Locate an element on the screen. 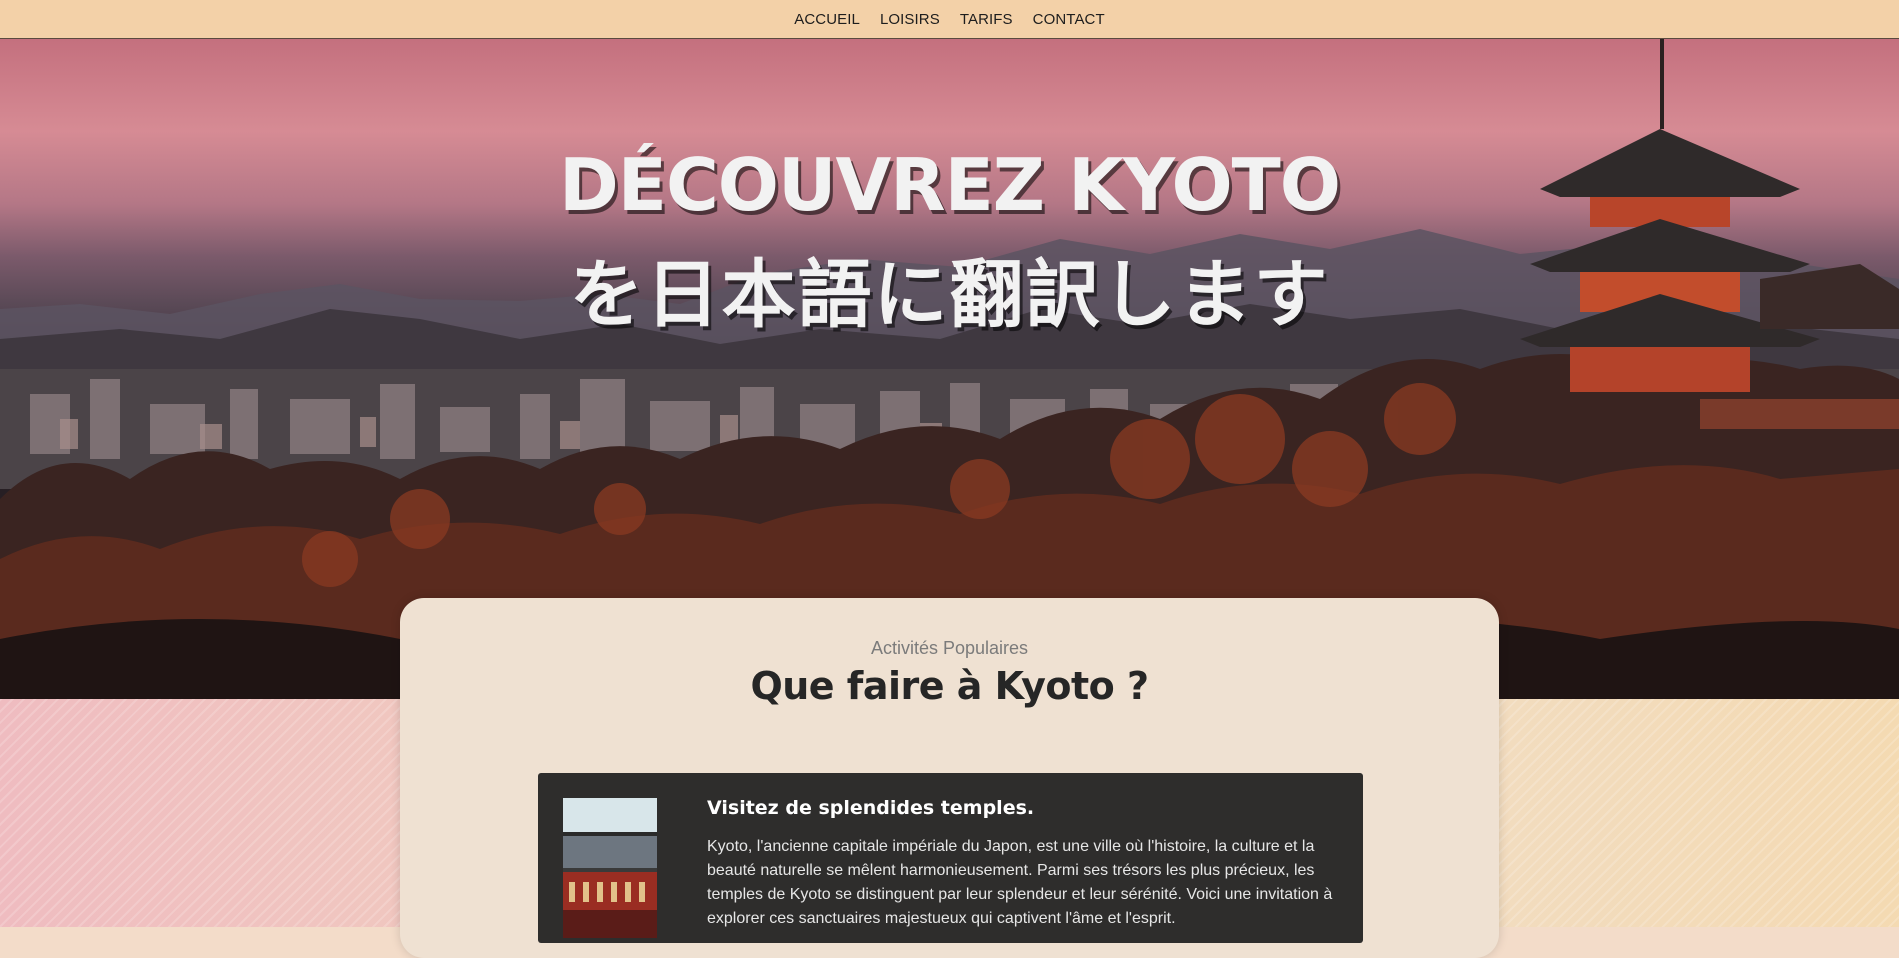 The height and width of the screenshot is (958, 1899). hero-title-line-2: を日本語に翻訳します is located at coordinates (949, 295).